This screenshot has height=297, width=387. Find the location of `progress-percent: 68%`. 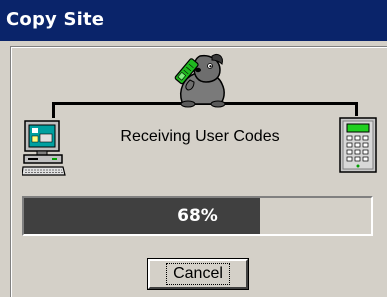

progress-percent: 68% is located at coordinates (197, 216).